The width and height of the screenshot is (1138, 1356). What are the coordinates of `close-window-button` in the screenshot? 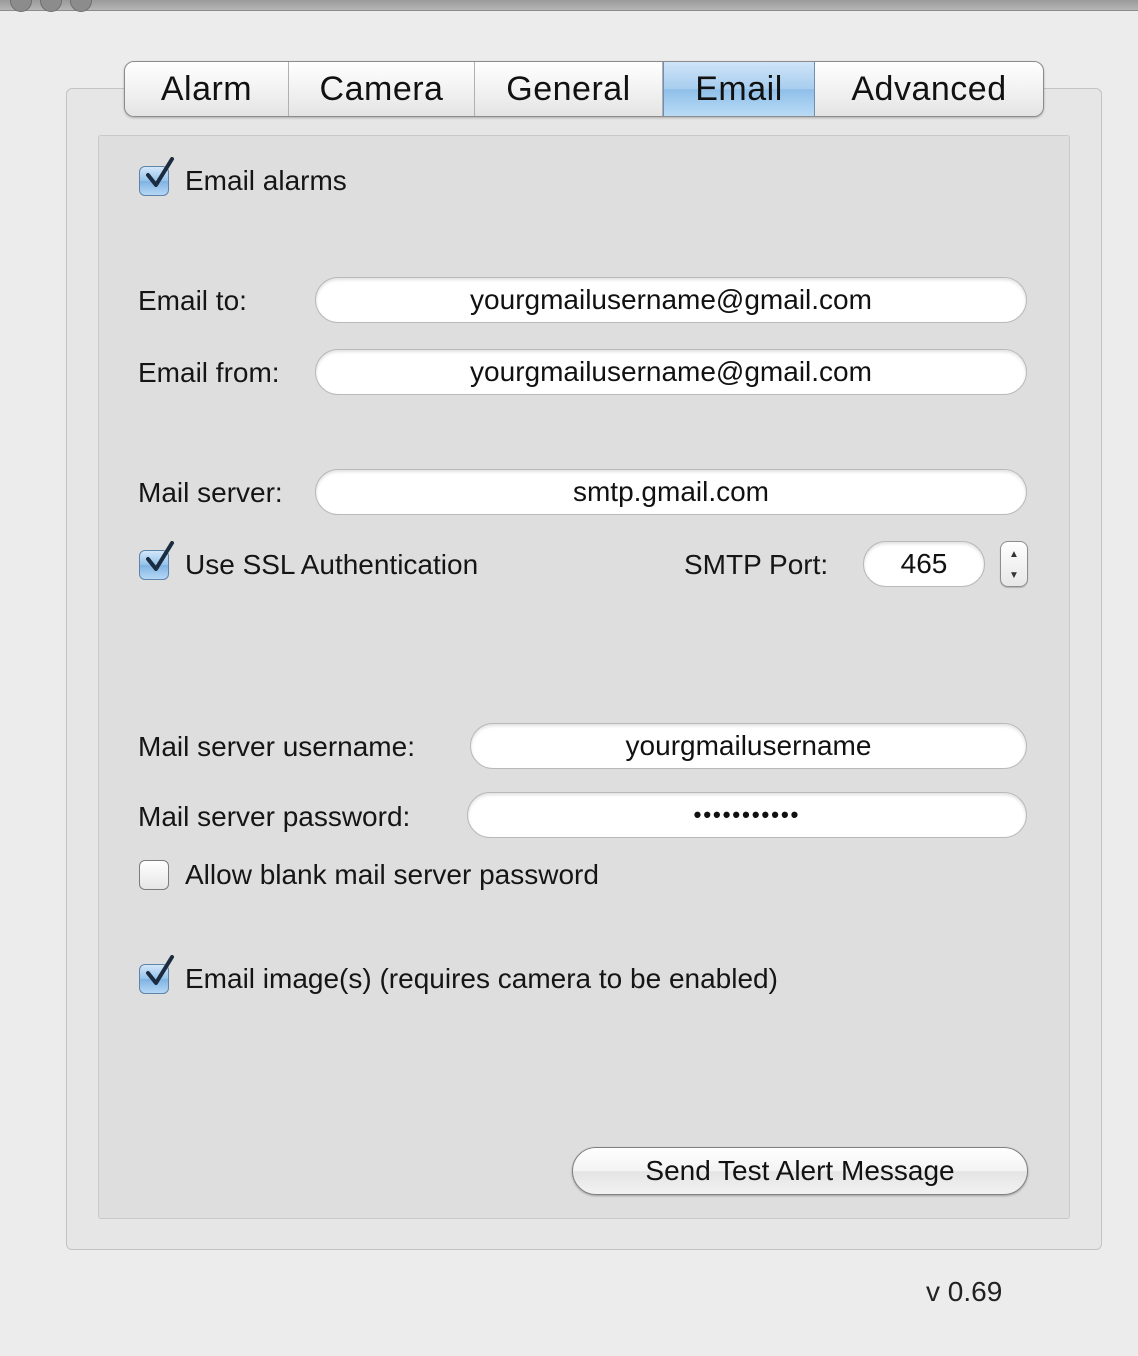 It's located at (21, 6).